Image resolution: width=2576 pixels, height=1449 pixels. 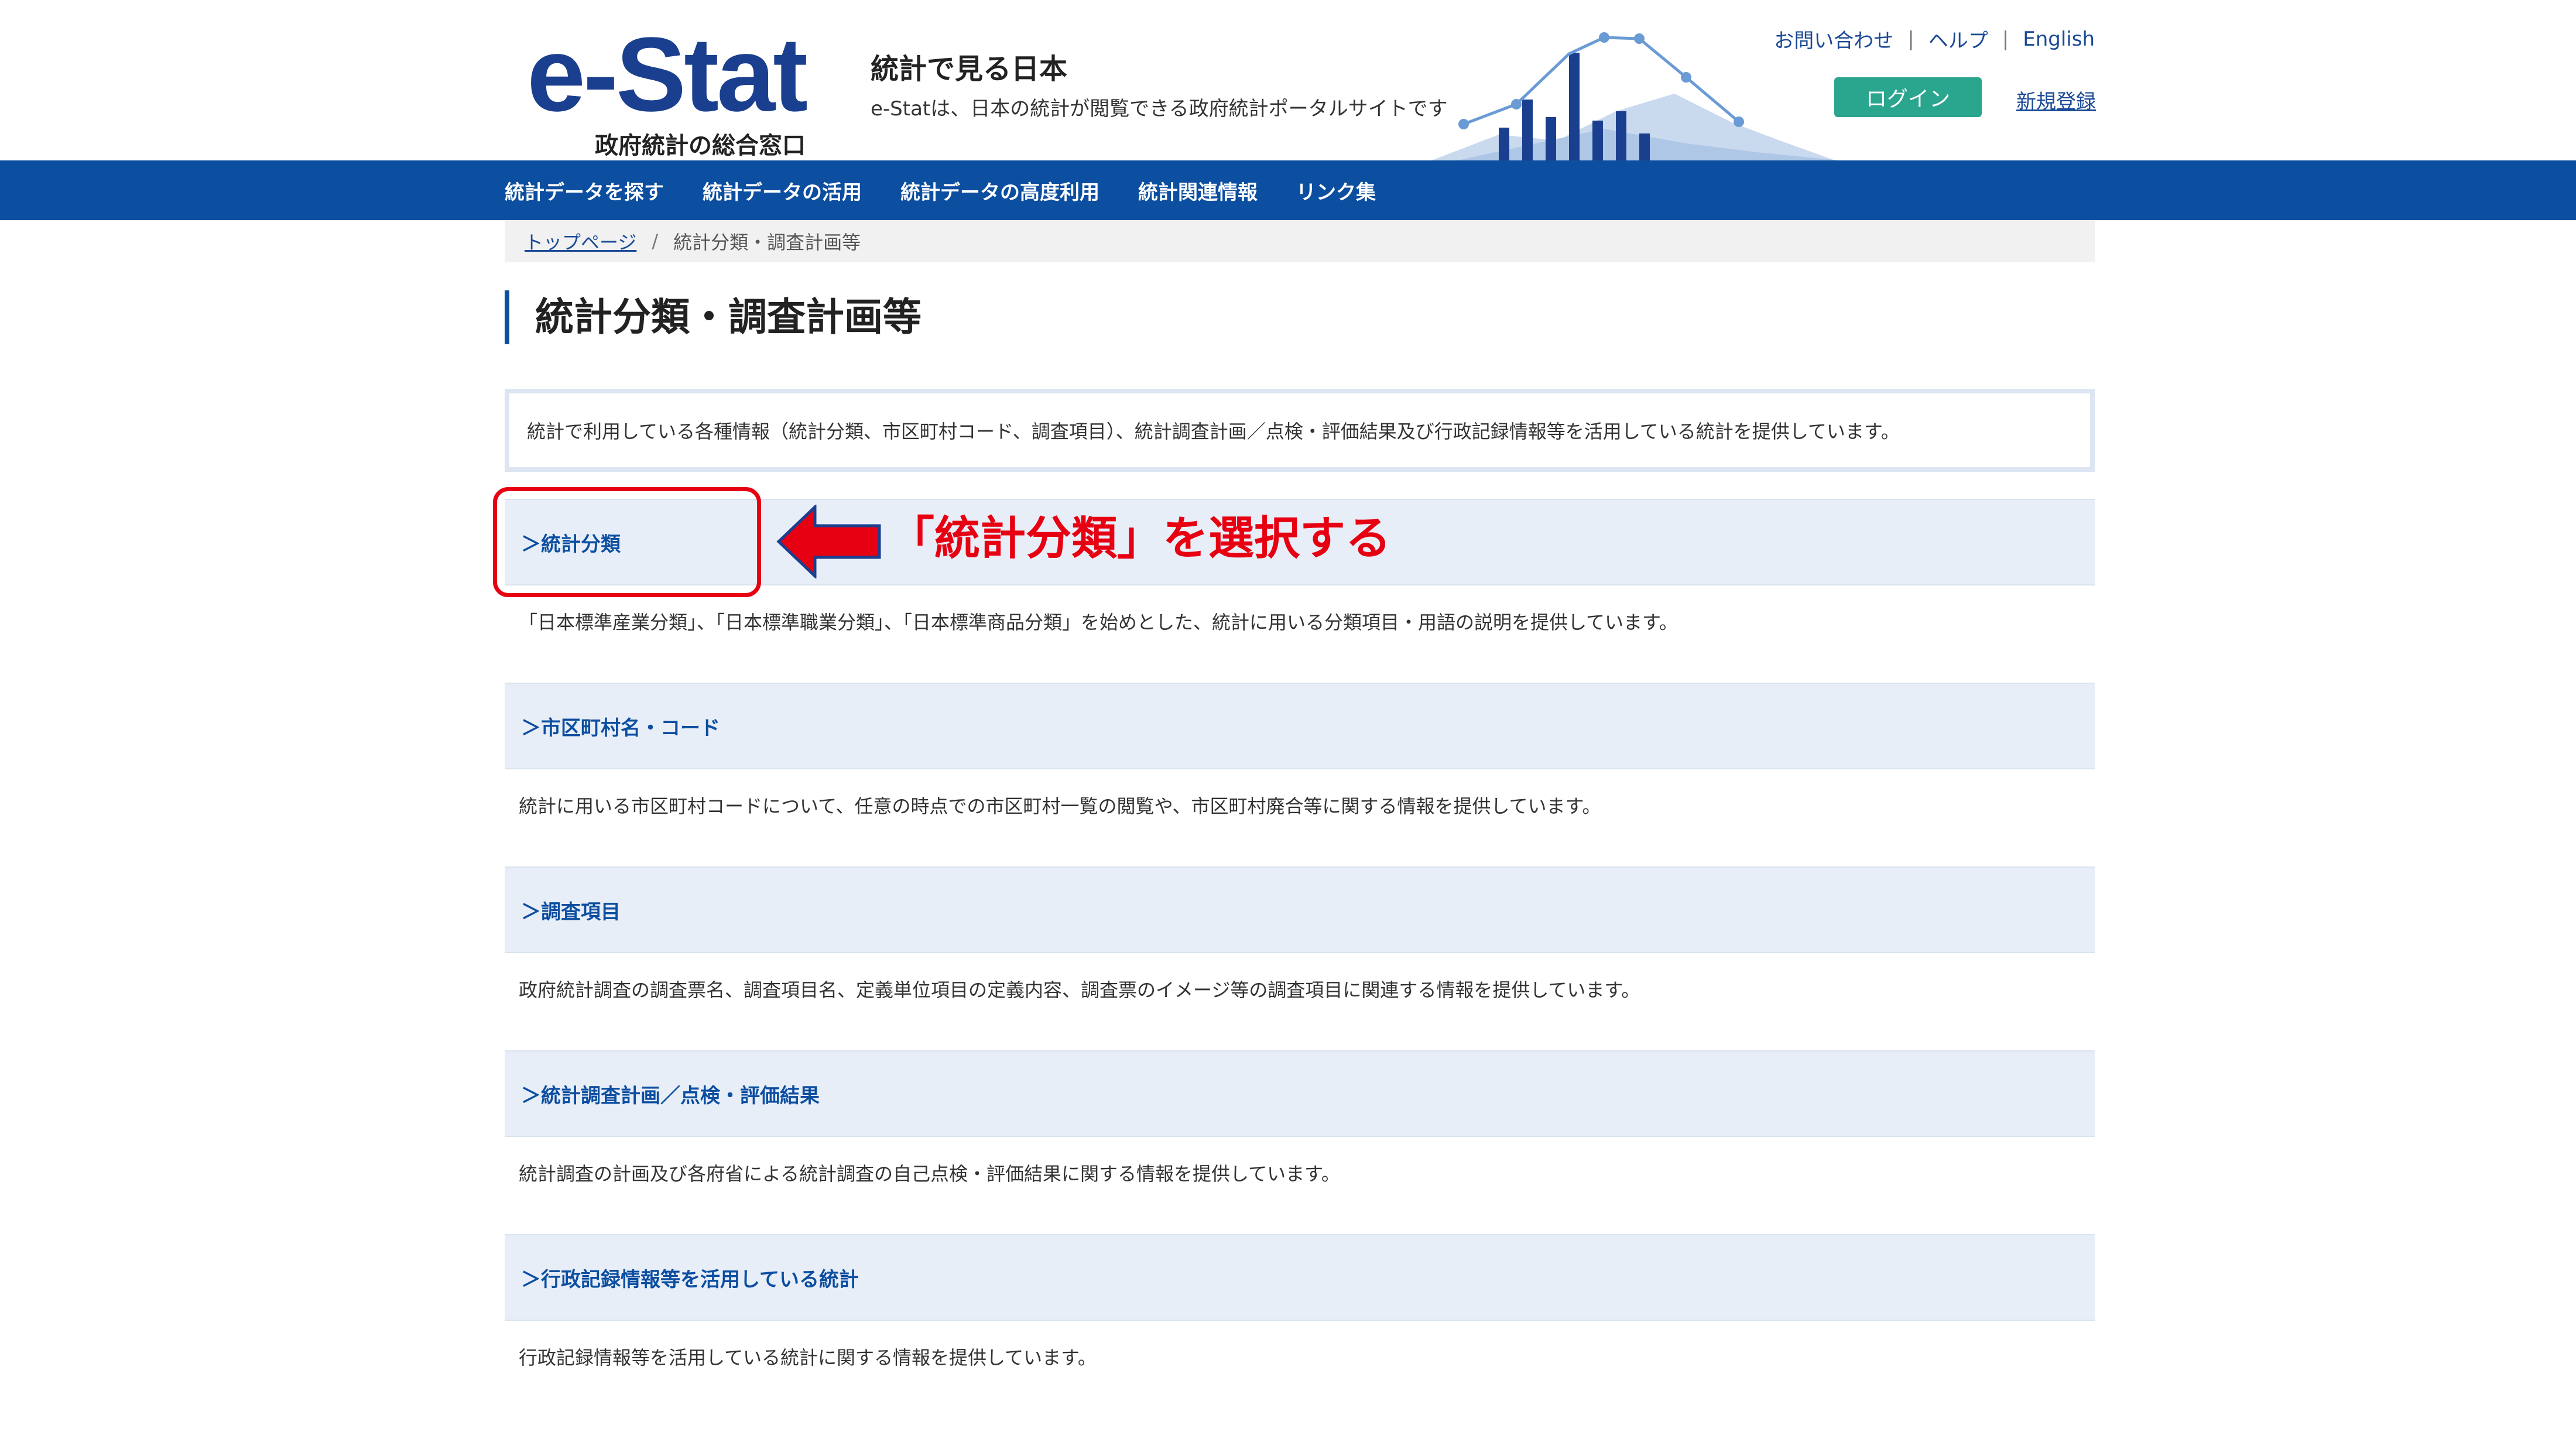 I want to click on title-accent-bar, so click(x=507, y=317).